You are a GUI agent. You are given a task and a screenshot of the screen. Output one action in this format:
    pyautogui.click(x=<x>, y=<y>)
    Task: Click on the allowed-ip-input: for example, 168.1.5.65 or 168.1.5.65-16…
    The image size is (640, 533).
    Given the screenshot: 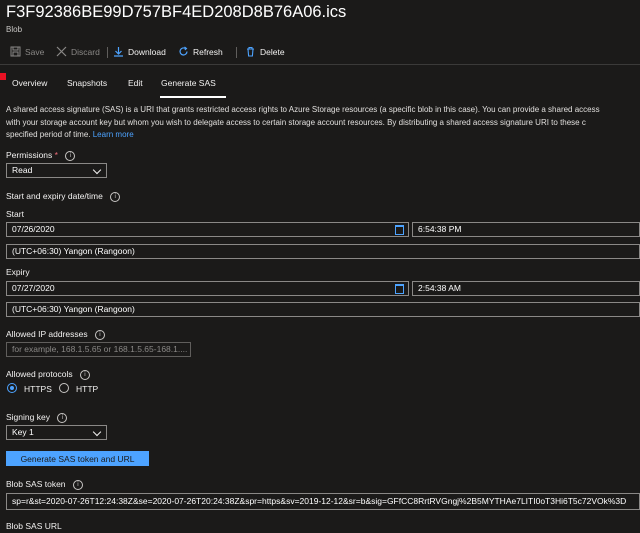 What is the action you would take?
    pyautogui.click(x=98, y=349)
    